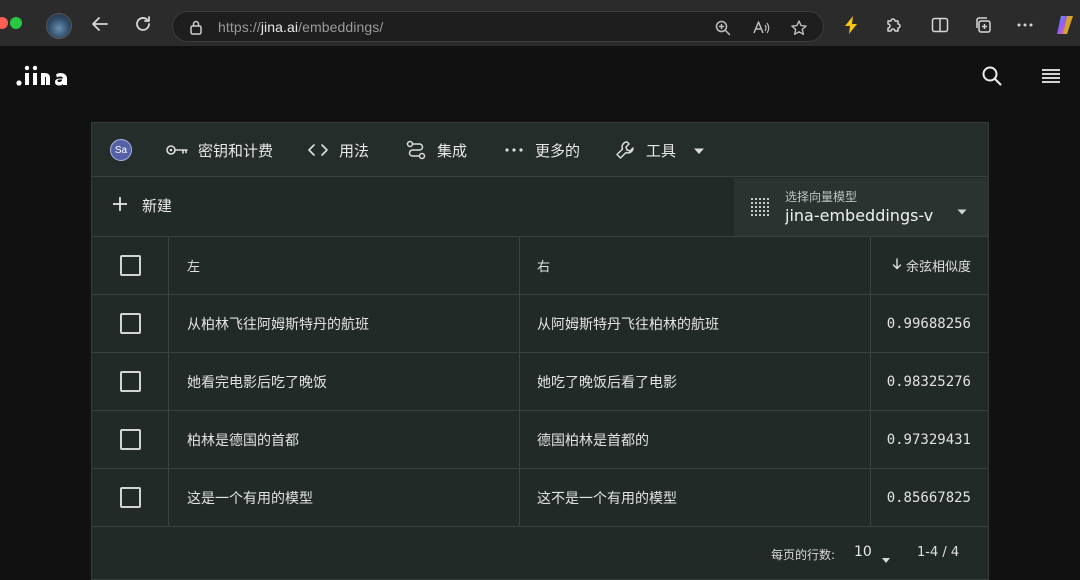  What do you see at coordinates (928, 439) in the screenshot?
I see `cell-score: 0.97329431` at bounding box center [928, 439].